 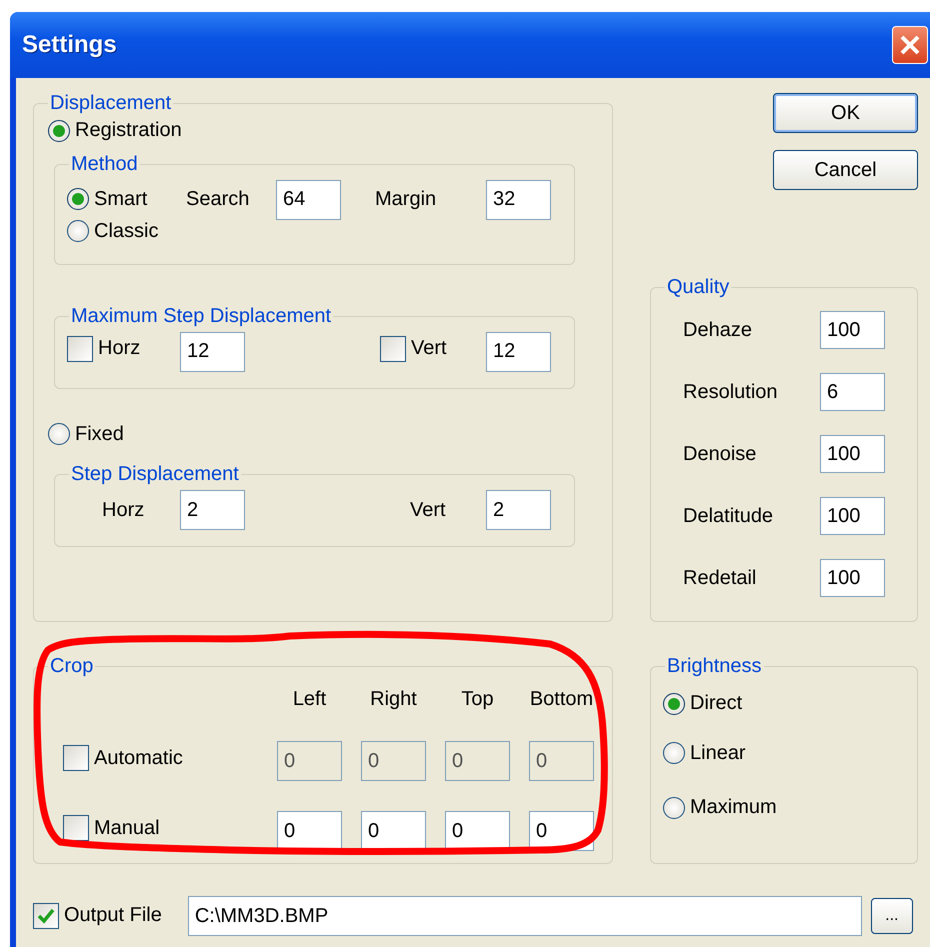 What do you see at coordinates (728, 516) in the screenshot?
I see `field-label: Delatitude` at bounding box center [728, 516].